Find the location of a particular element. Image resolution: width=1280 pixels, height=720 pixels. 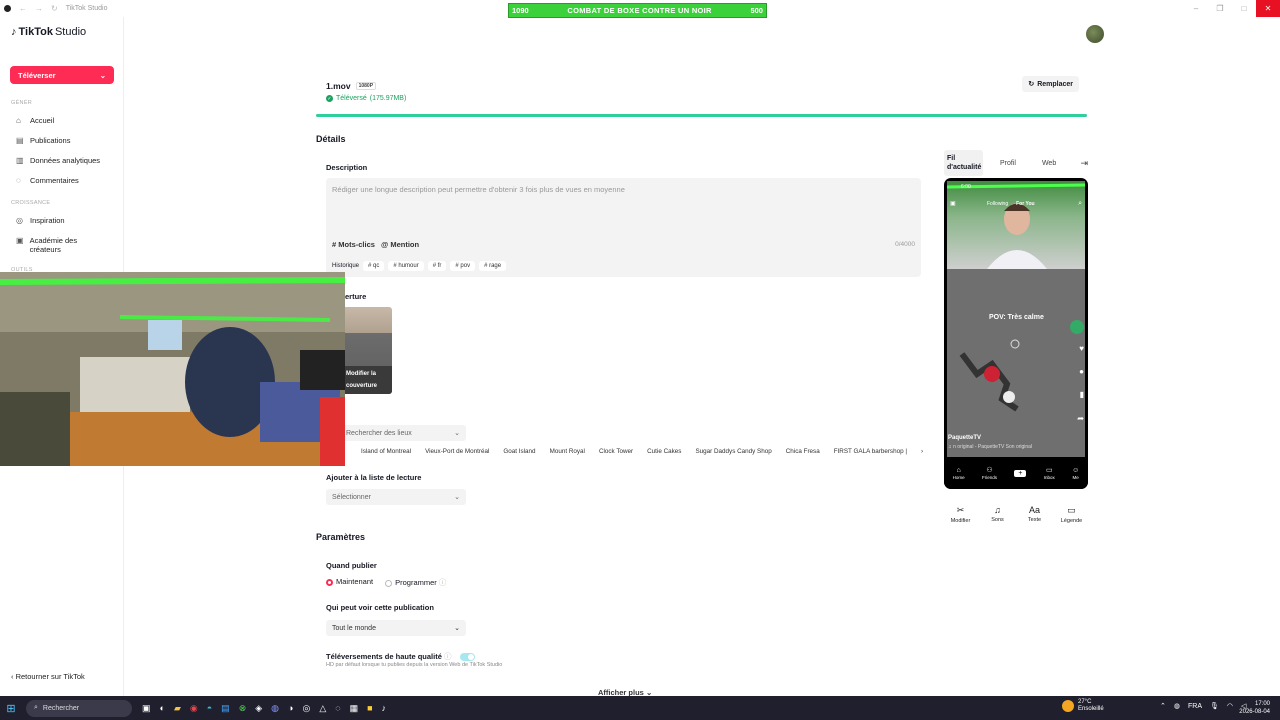

location-chip: Chica Fresa is located at coordinates (803, 451).